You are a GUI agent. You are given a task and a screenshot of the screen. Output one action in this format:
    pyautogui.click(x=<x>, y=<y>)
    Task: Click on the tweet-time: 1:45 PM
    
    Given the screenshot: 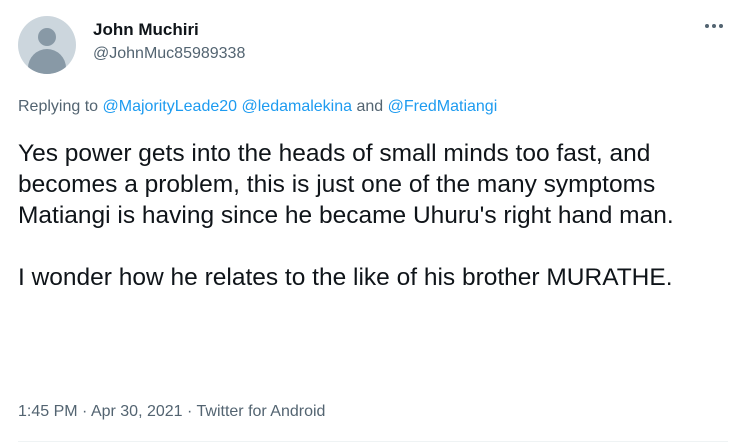 What is the action you would take?
    pyautogui.click(x=48, y=411)
    